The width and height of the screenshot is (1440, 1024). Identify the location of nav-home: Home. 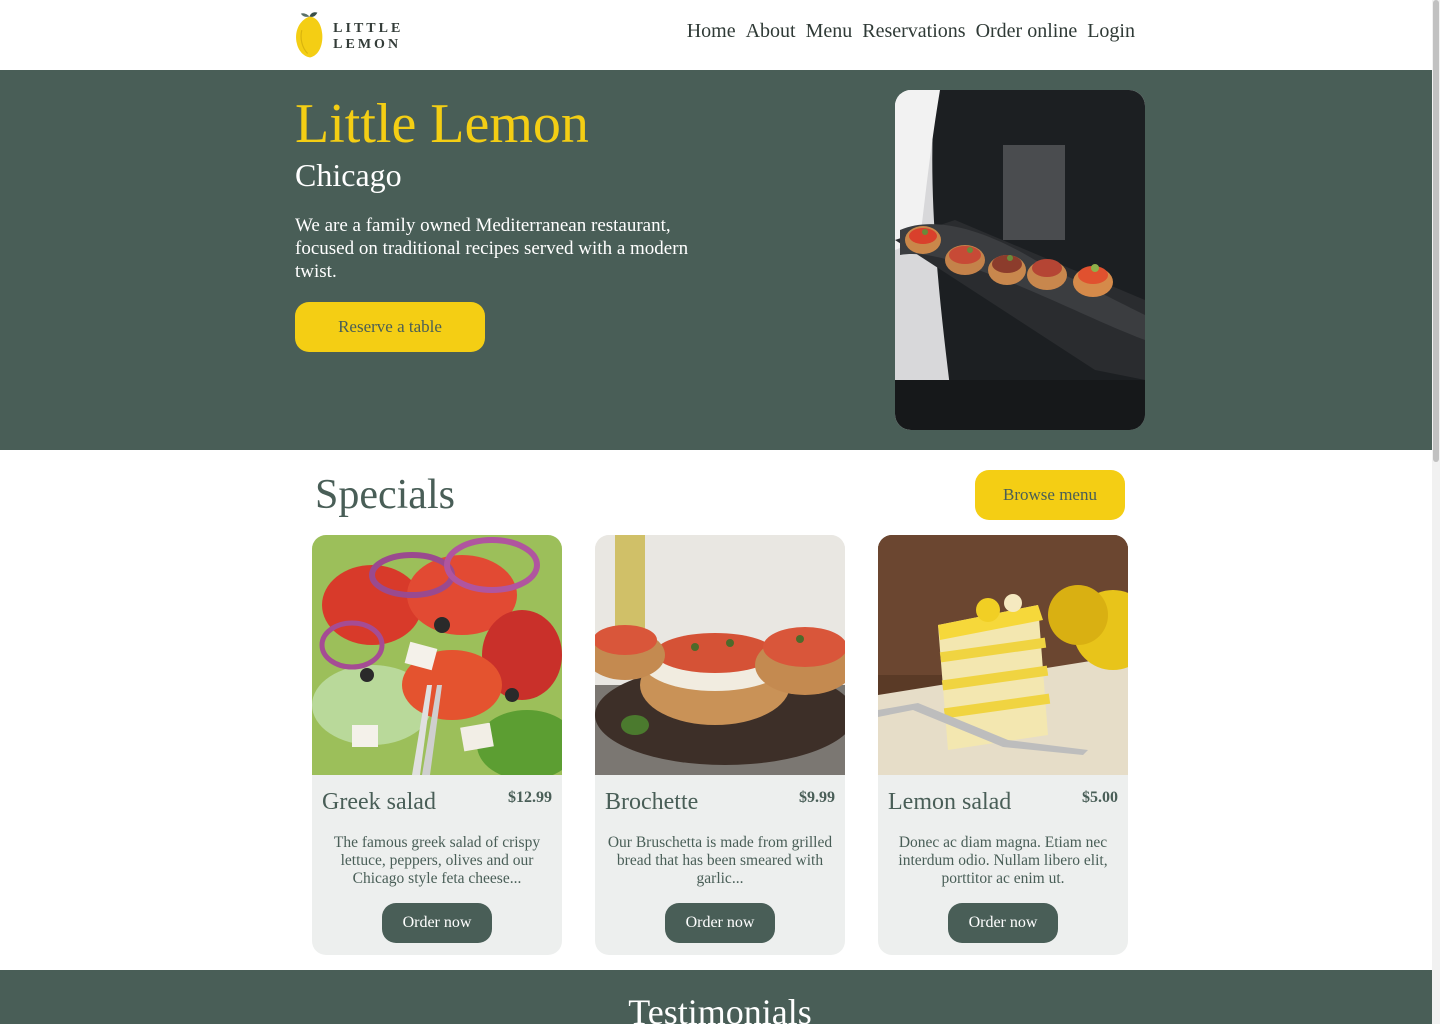
(711, 31).